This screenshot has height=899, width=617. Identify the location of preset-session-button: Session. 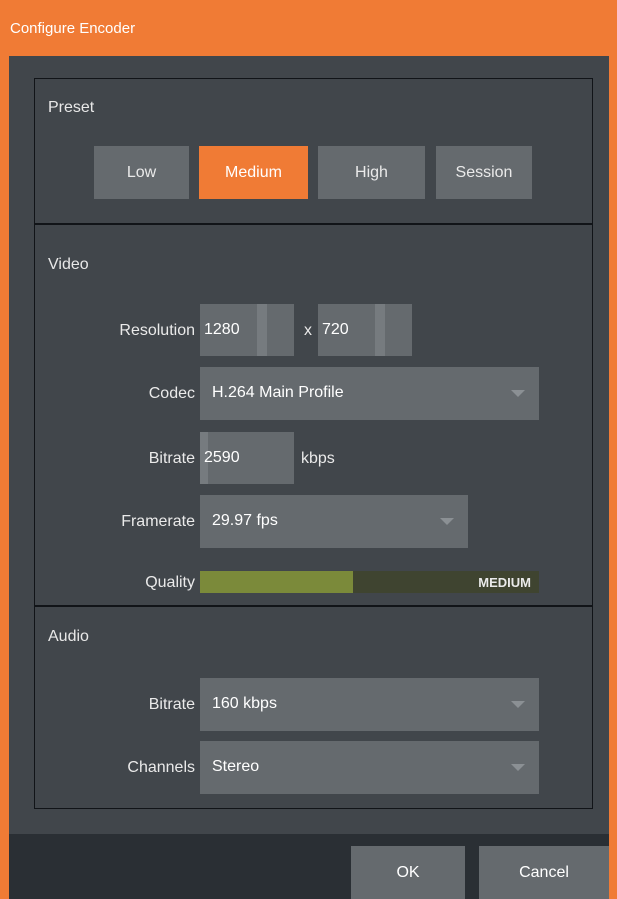
(484, 172).